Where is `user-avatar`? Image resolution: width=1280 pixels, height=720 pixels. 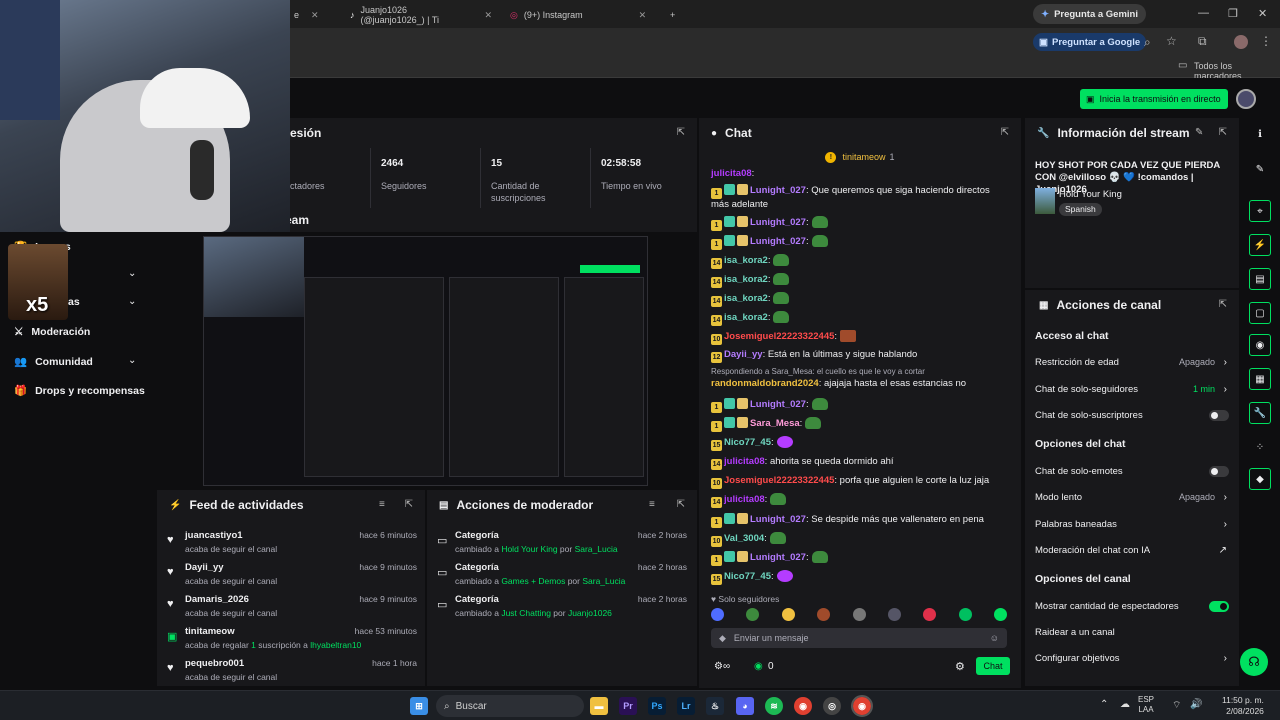
user-avatar is located at coordinates (1246, 99).